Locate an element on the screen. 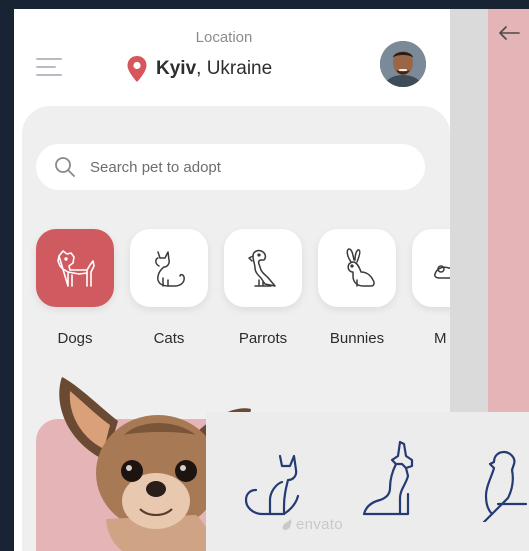 The height and width of the screenshot is (551, 529). search-bar is located at coordinates (230, 167).